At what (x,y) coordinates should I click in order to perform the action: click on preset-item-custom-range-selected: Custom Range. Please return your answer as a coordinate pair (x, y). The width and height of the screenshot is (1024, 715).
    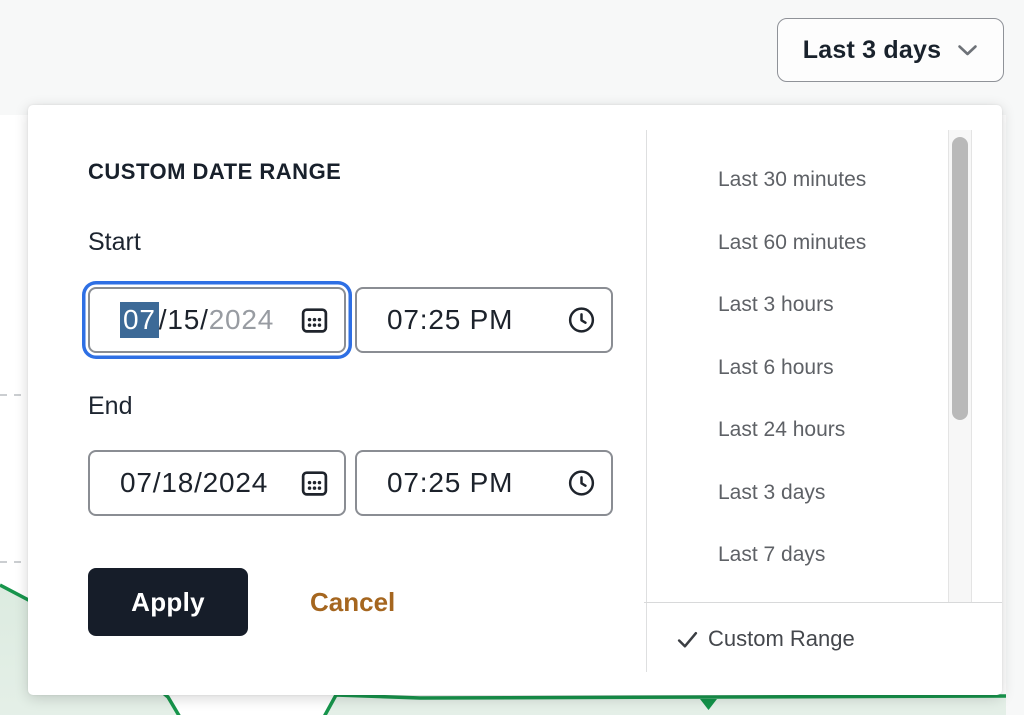
    Looking at the image, I should click on (824, 639).